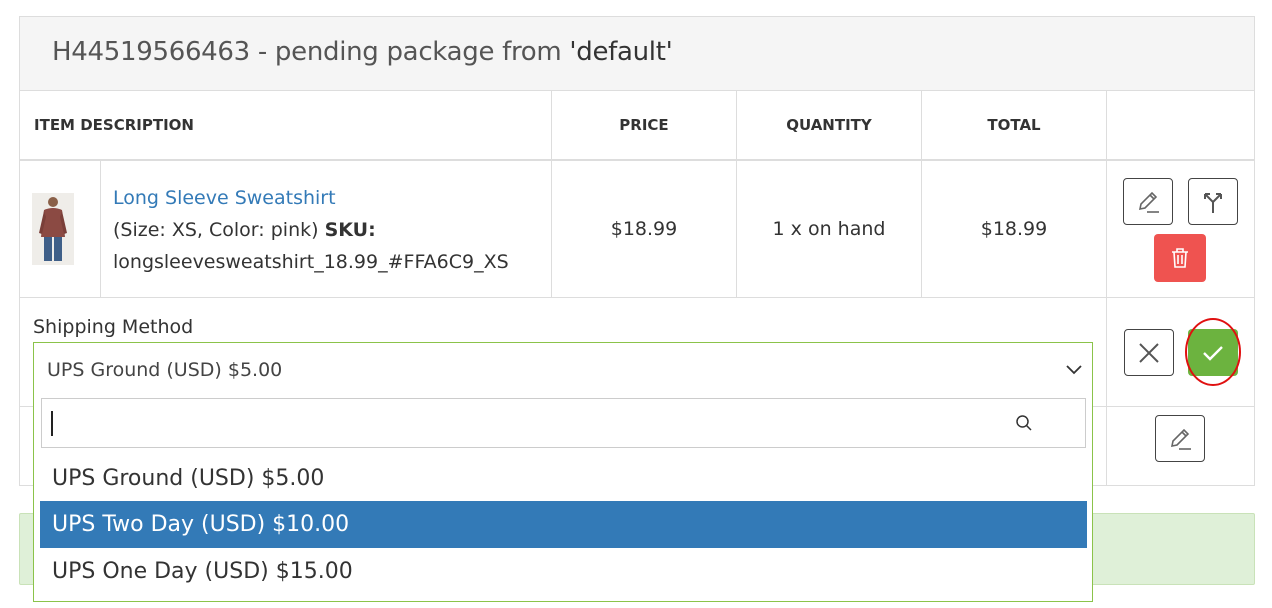 This screenshot has width=1272, height=608. I want to click on selected-shipping-value: UPS Ground (USD) $5.00, so click(165, 370).